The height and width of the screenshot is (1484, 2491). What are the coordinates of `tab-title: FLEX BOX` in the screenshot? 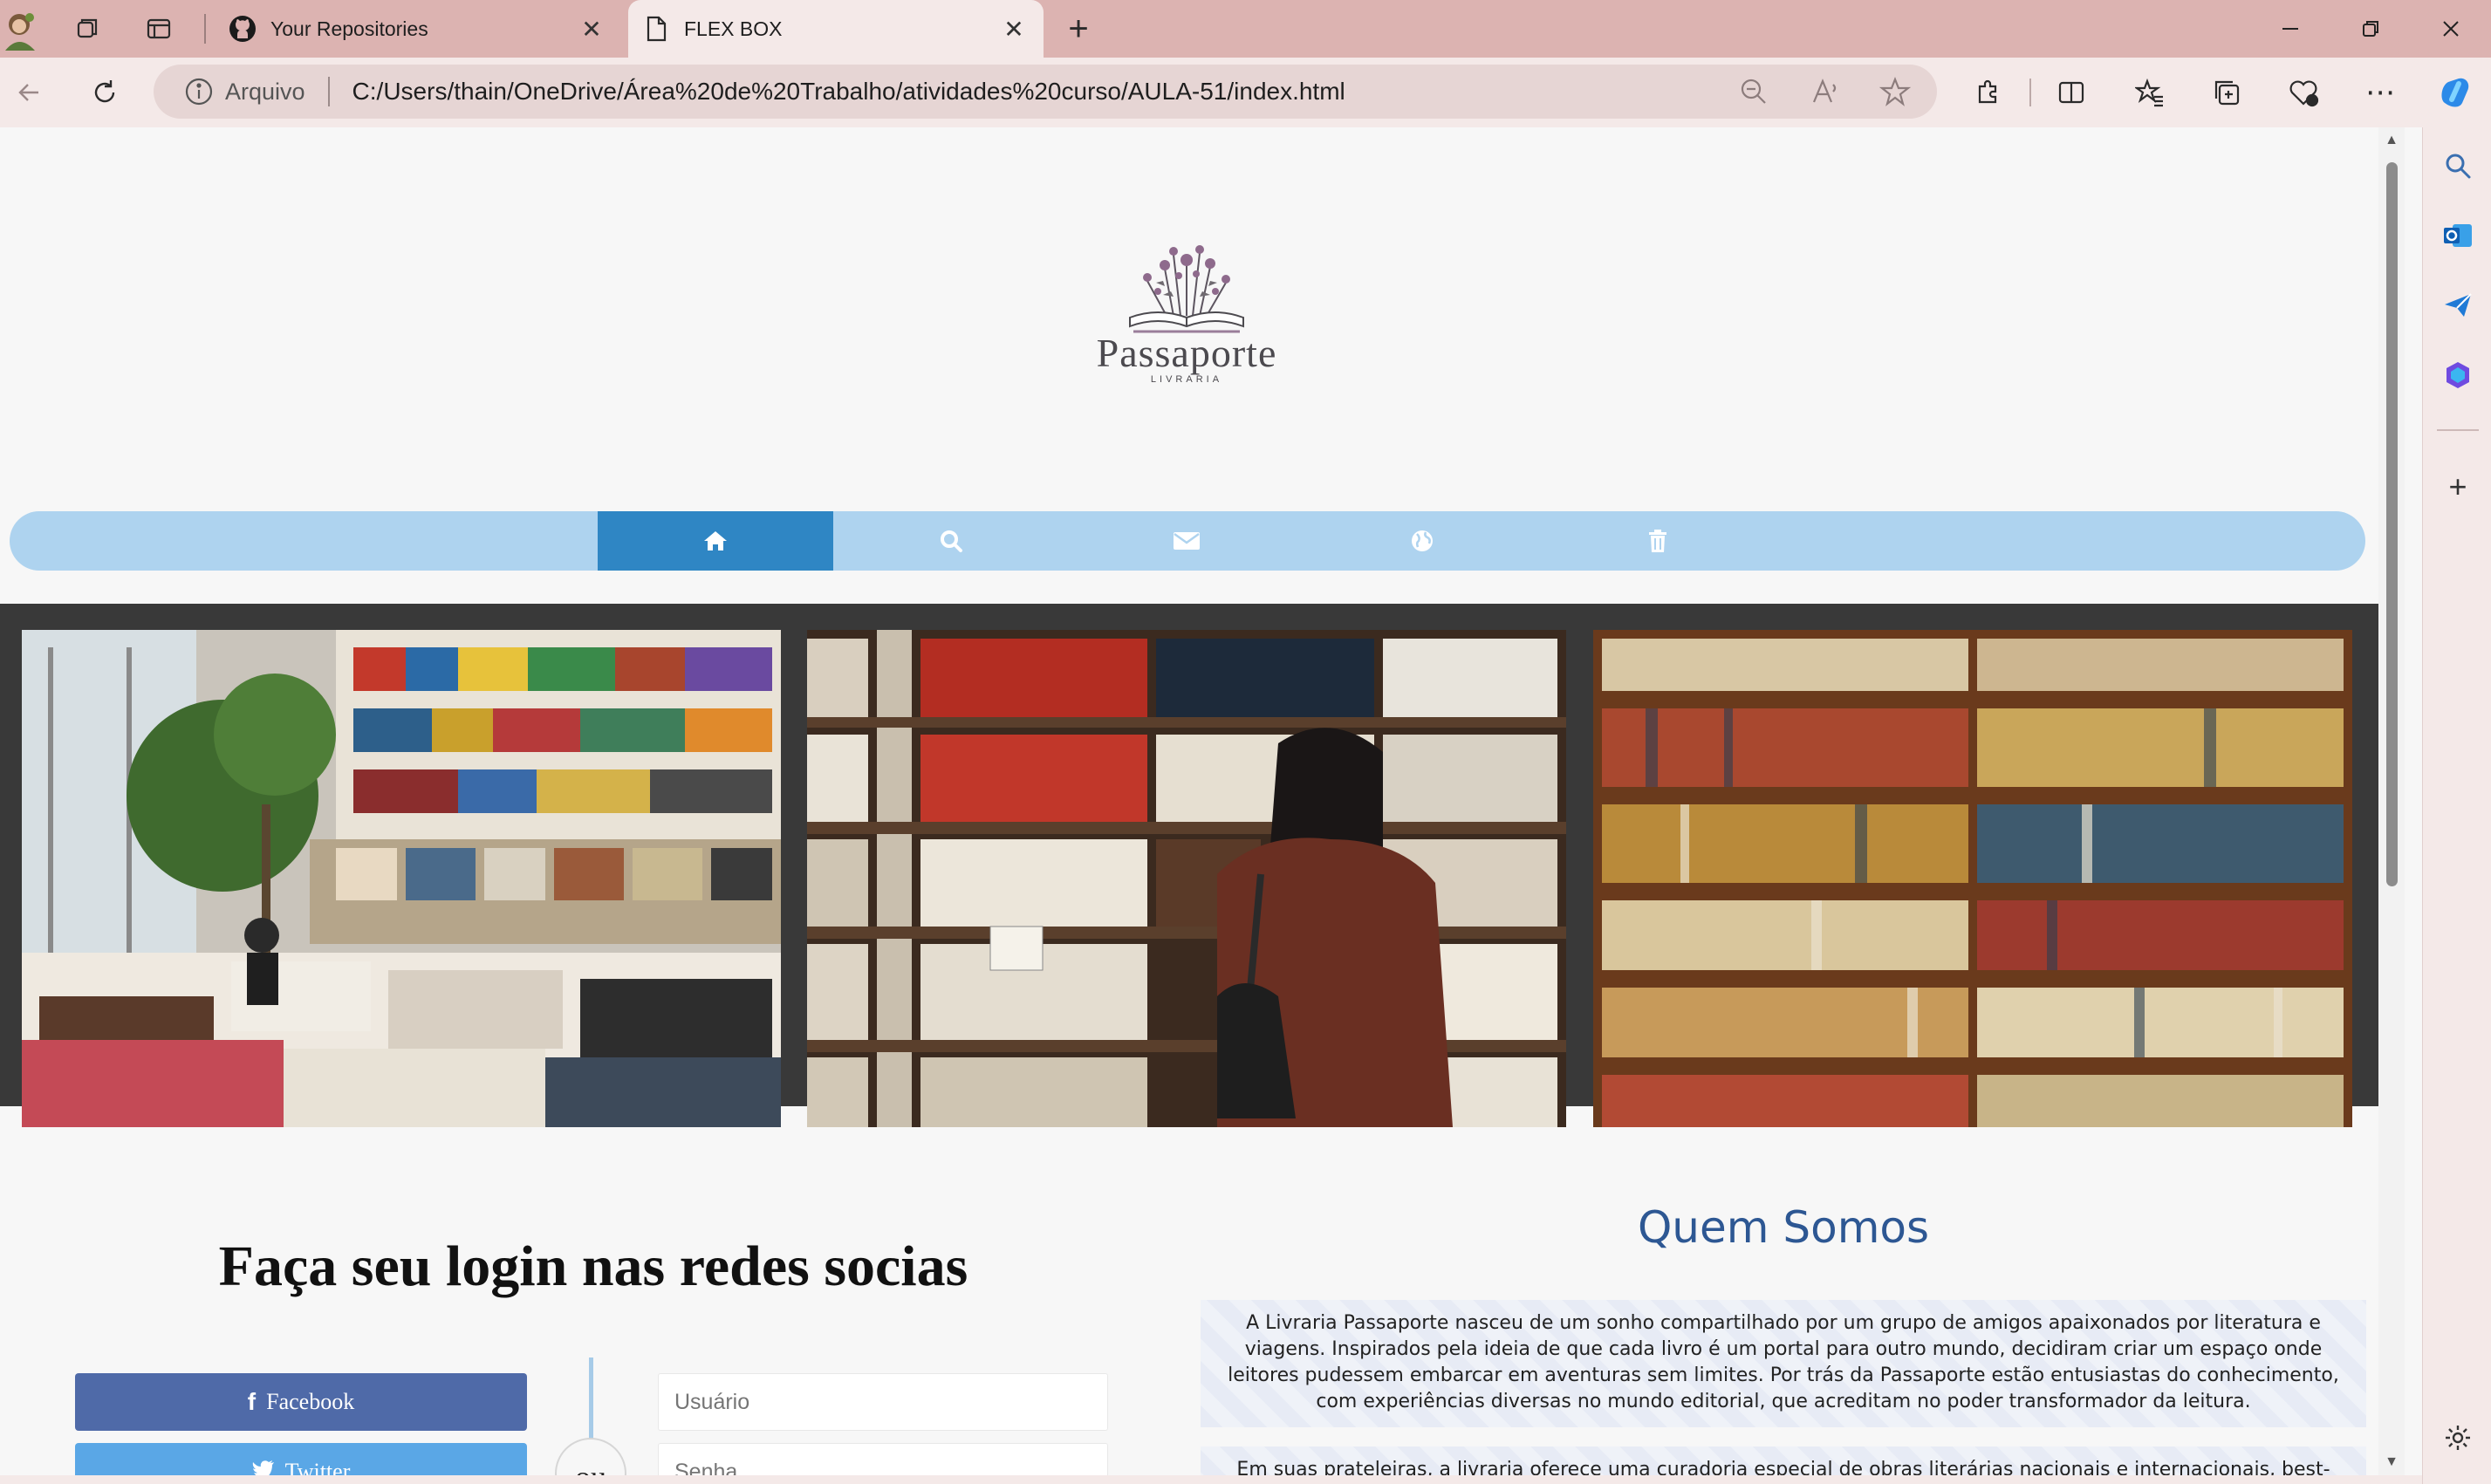 It's located at (733, 28).